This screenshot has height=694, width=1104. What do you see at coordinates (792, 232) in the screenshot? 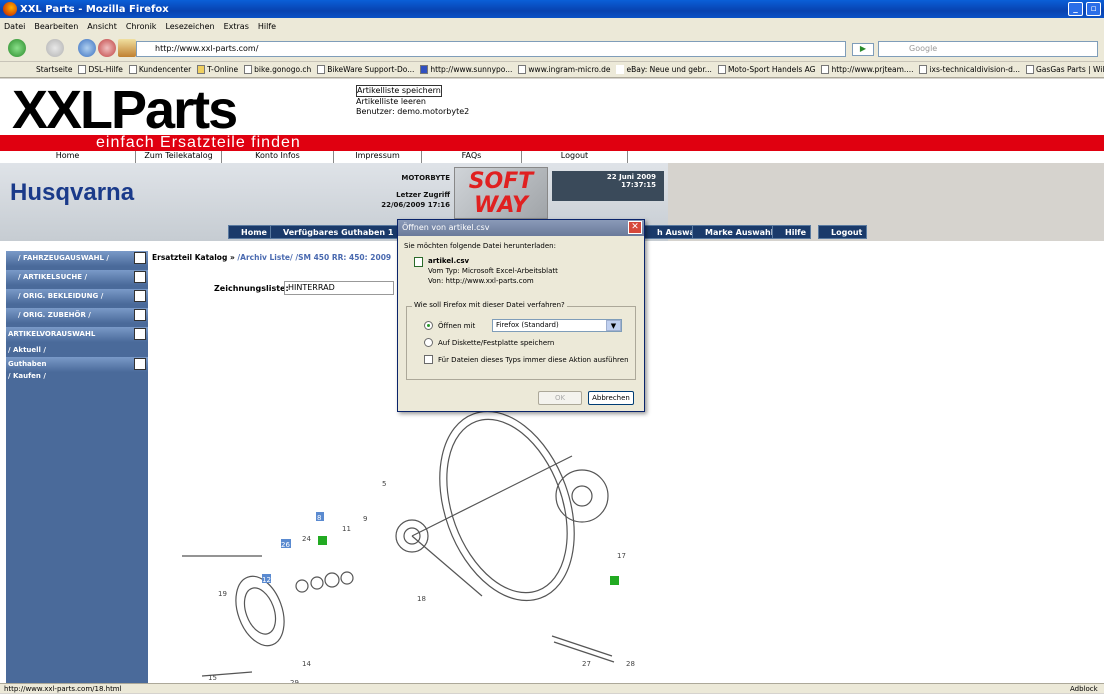
I see `help-button: Hilfe` at bounding box center [792, 232].